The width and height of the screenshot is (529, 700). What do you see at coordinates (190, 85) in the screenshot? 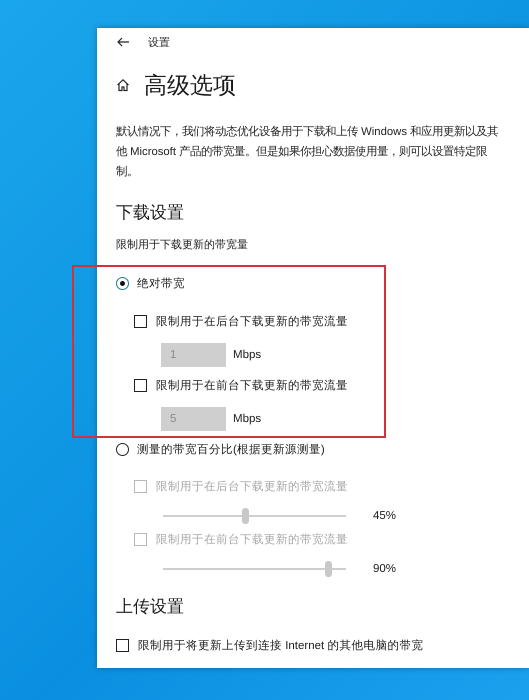
I see `page-title: 高级选项` at bounding box center [190, 85].